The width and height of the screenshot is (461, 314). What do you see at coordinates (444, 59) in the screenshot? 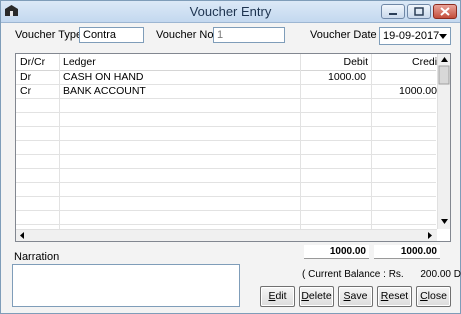
I see `scroll-up-icon` at bounding box center [444, 59].